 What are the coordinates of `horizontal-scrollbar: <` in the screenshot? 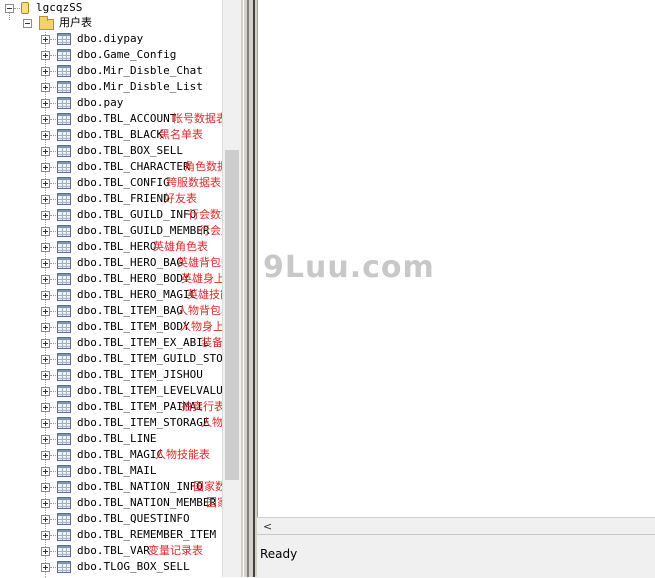 It's located at (456, 526).